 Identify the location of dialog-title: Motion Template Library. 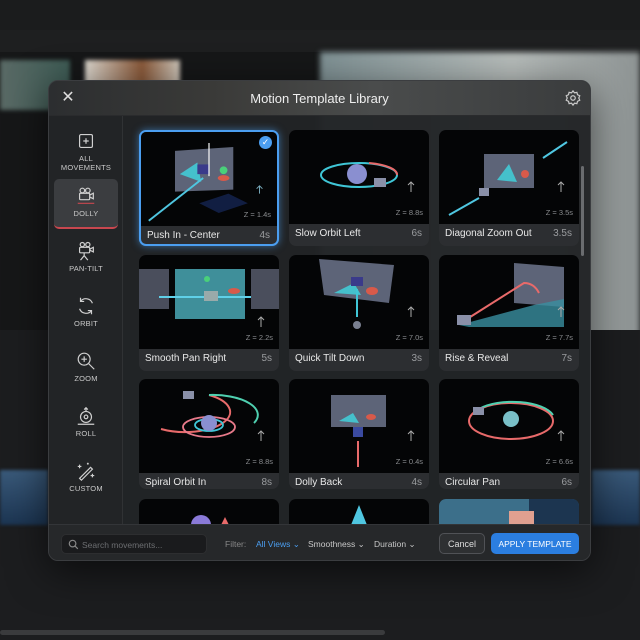
(319, 98).